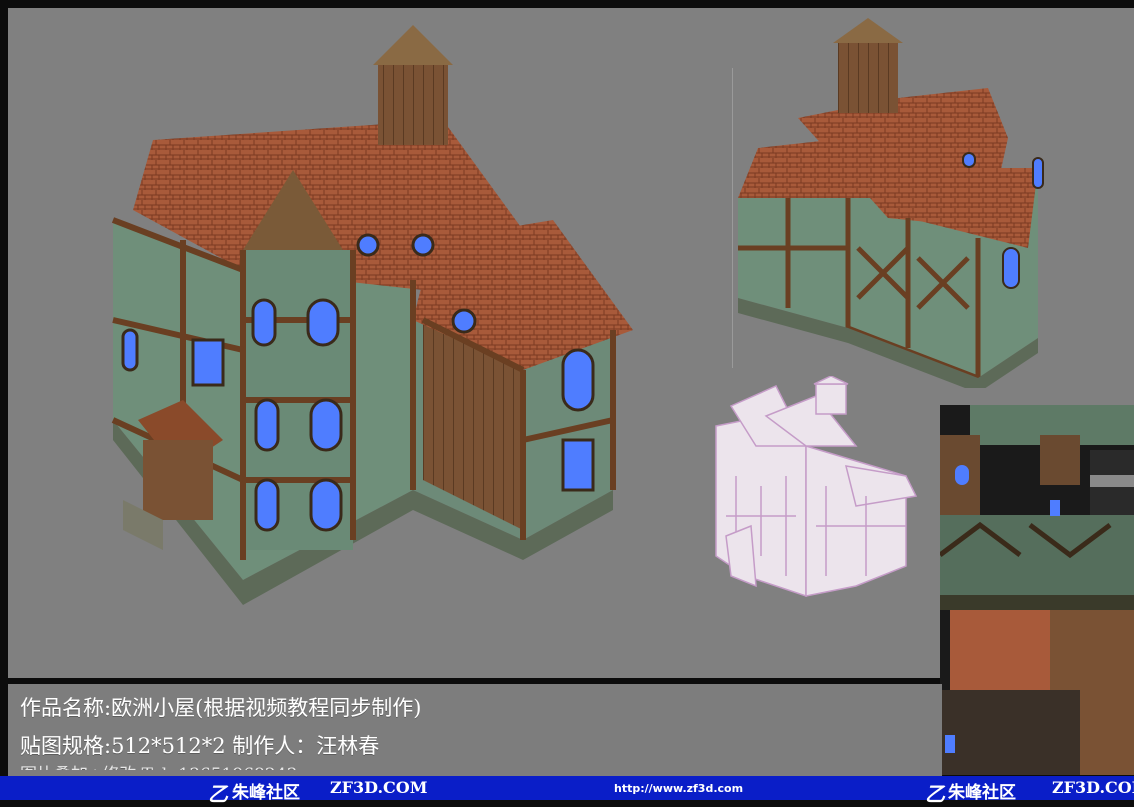 The width and height of the screenshot is (1134, 807). What do you see at coordinates (221, 708) in the screenshot?
I see `work-title: 作品名称:欧洲小屋(根据视频教程同步制作)` at bounding box center [221, 708].